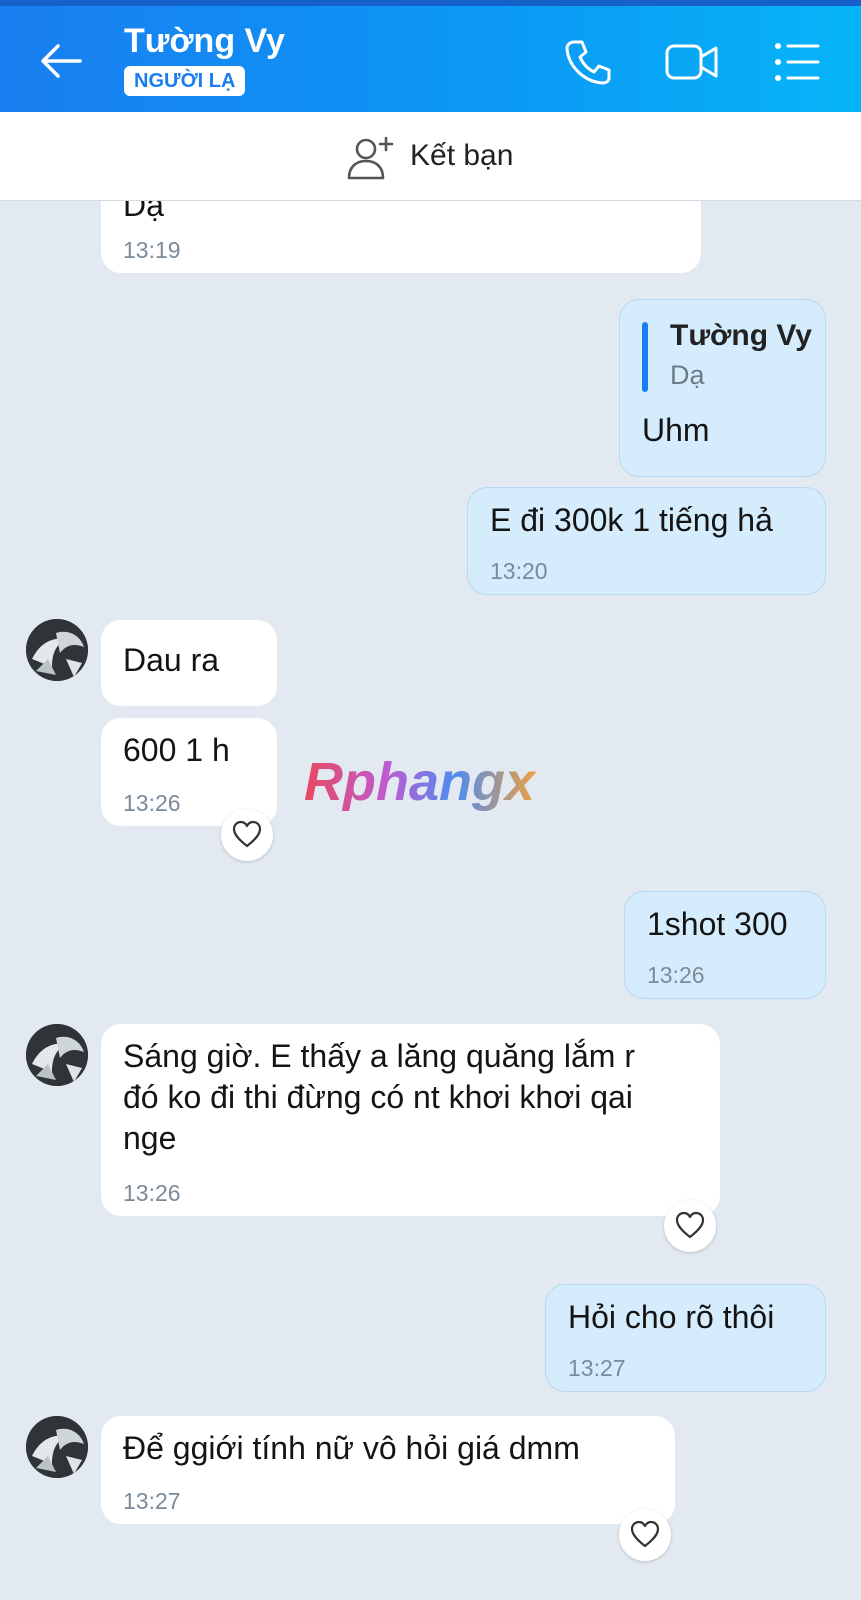 The image size is (861, 1600). I want to click on message-text: 1shot 300, so click(717, 924).